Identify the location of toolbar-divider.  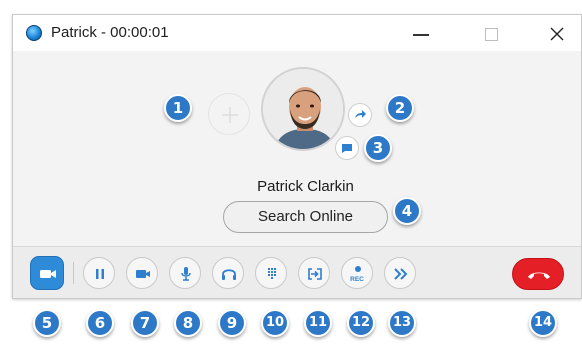
(73, 273).